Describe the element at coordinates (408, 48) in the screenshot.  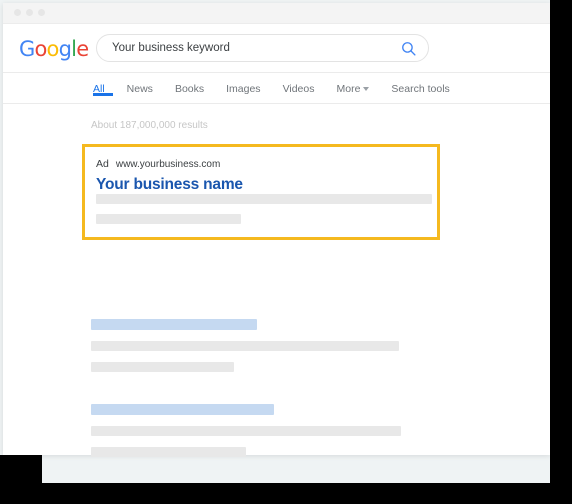
I see `search-icon` at that location.